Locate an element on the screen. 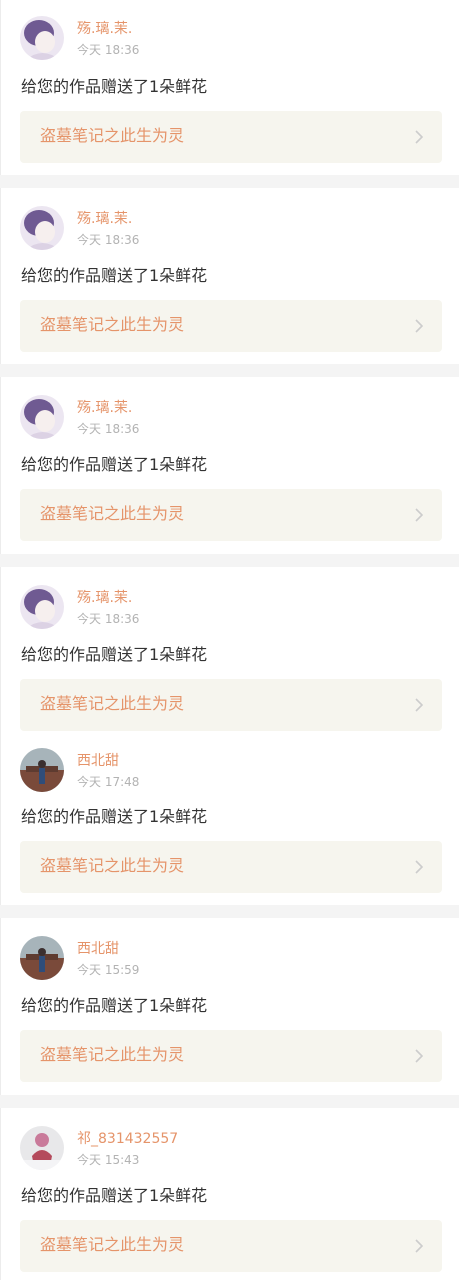 The width and height of the screenshot is (459, 1280). avatar-snow-scene-icon is located at coordinates (42, 1148).